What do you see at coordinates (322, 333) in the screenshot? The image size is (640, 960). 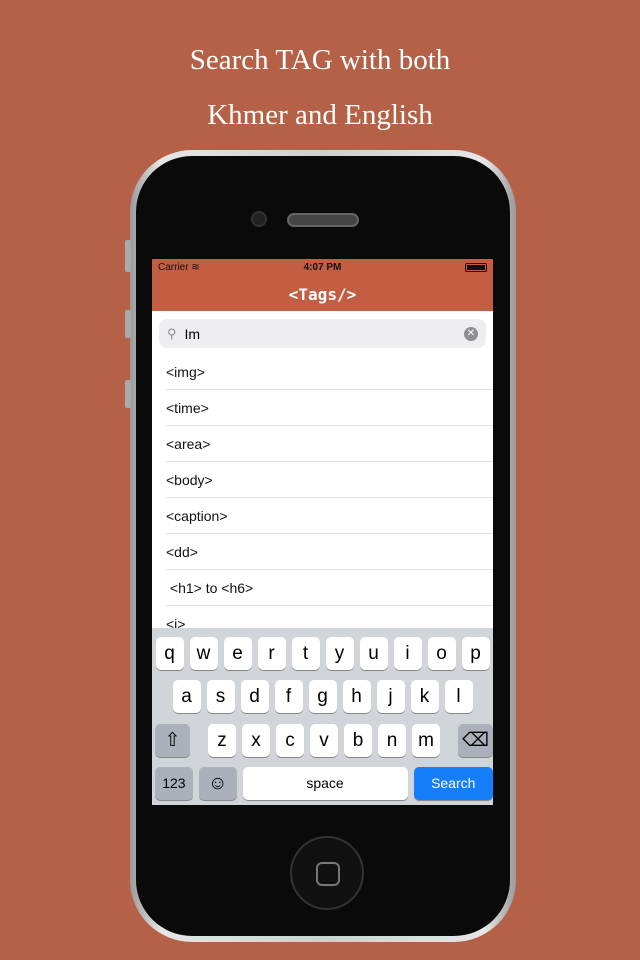 I see `search-input: ⚲ Im ✕` at bounding box center [322, 333].